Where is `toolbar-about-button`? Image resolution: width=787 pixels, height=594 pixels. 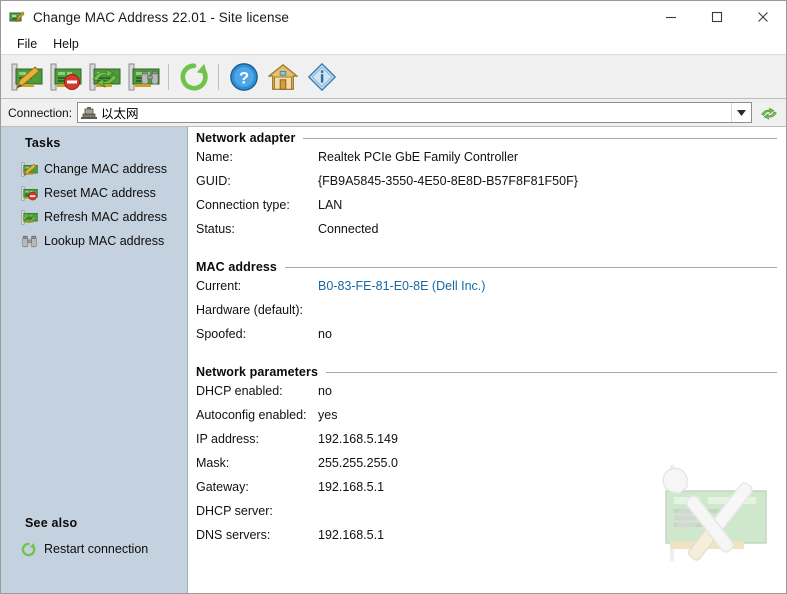 toolbar-about-button is located at coordinates (321, 77).